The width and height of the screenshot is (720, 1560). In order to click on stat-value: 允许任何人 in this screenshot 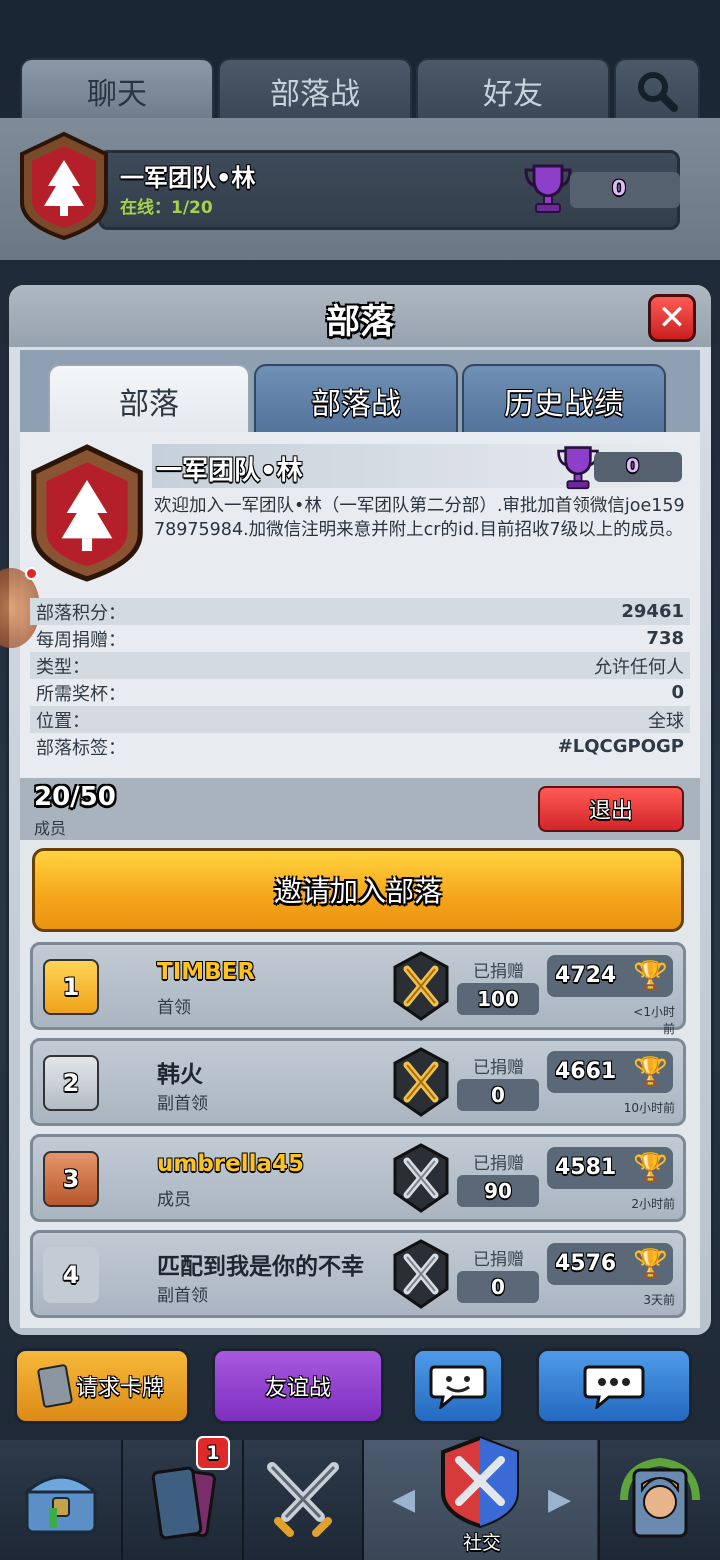, I will do `click(639, 667)`.